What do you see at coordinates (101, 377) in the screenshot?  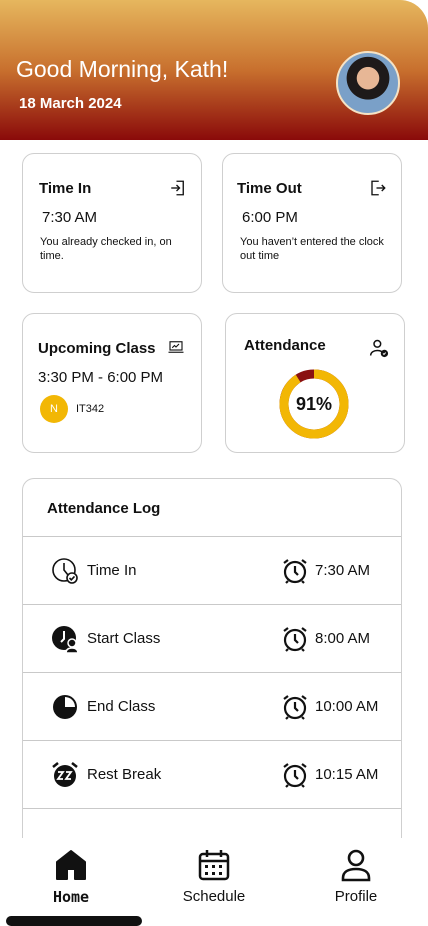 I see `upcoming-class-time: 3:30 PM - 6:00 PM` at bounding box center [101, 377].